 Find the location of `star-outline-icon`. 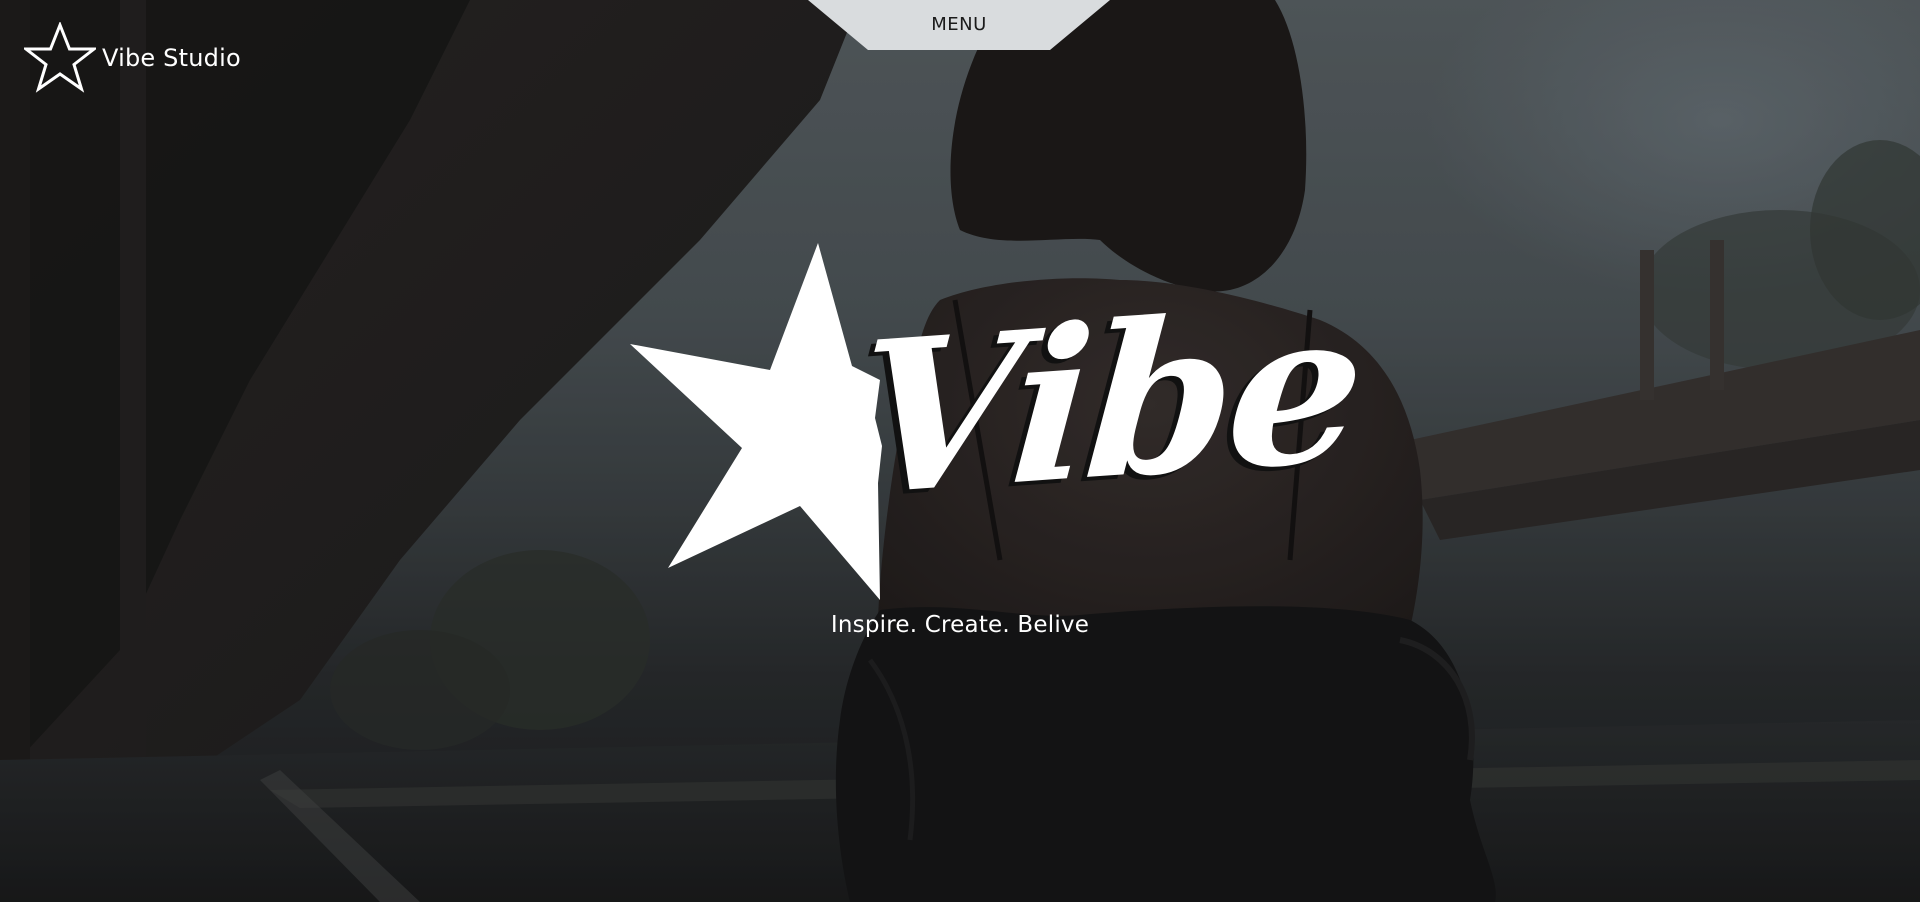

star-outline-icon is located at coordinates (60, 57).